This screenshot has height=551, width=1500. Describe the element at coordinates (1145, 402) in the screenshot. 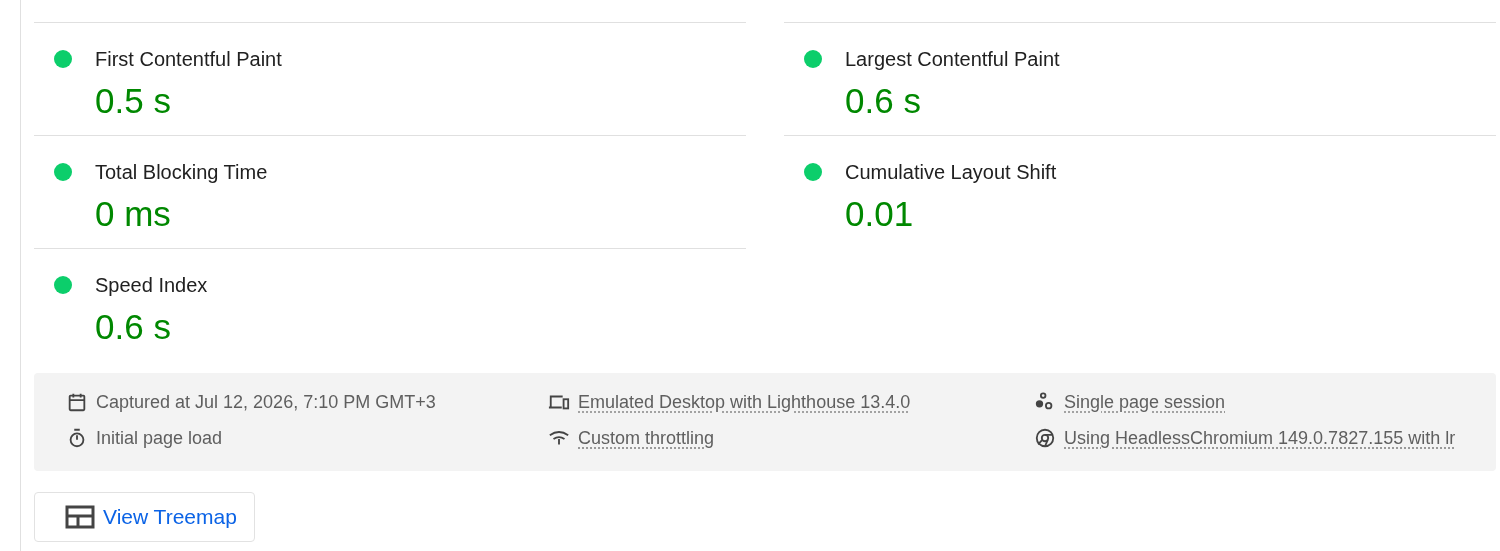

I see `info-link: Single page session` at that location.